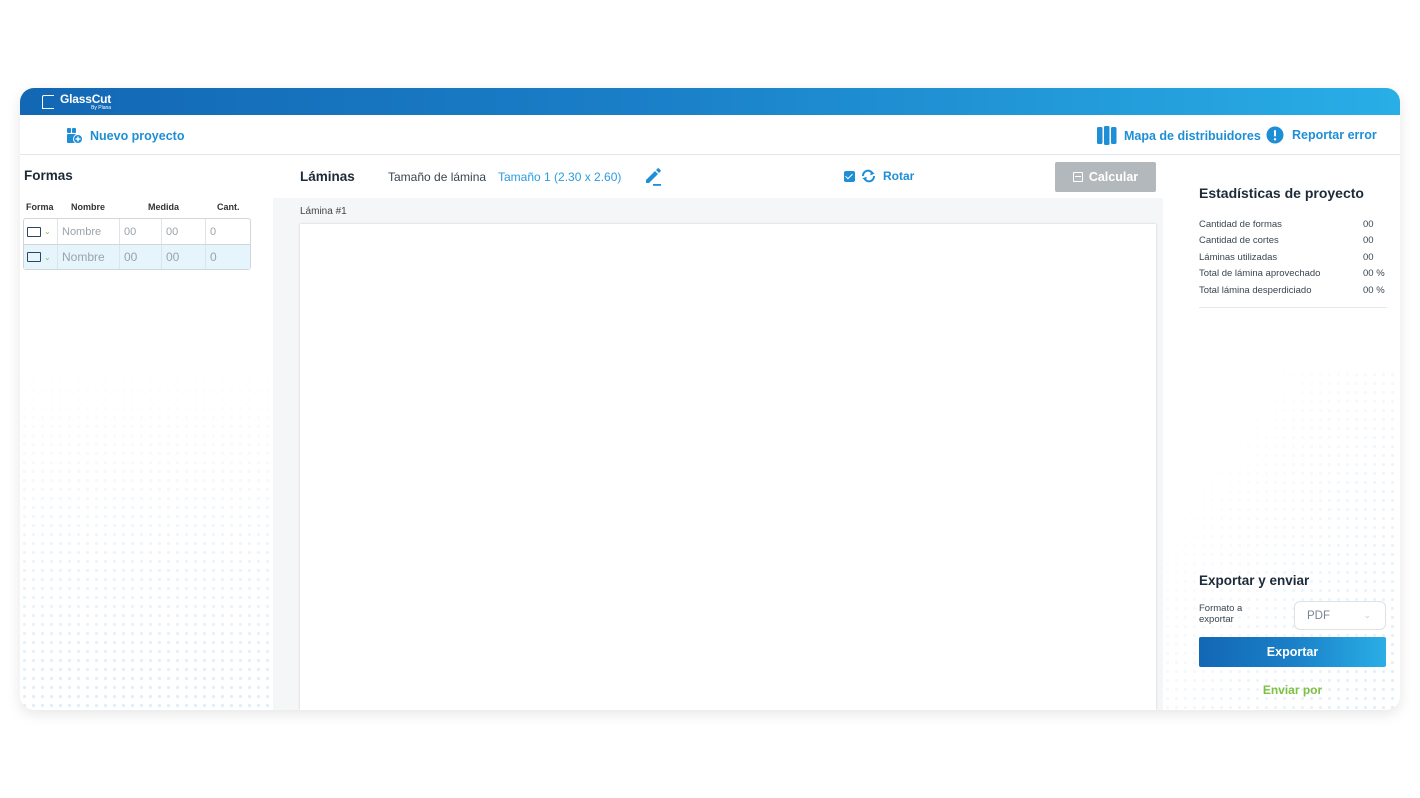 The height and width of the screenshot is (798, 1420). Describe the element at coordinates (1221, 614) in the screenshot. I see `format-label: Formato a exportar` at that location.